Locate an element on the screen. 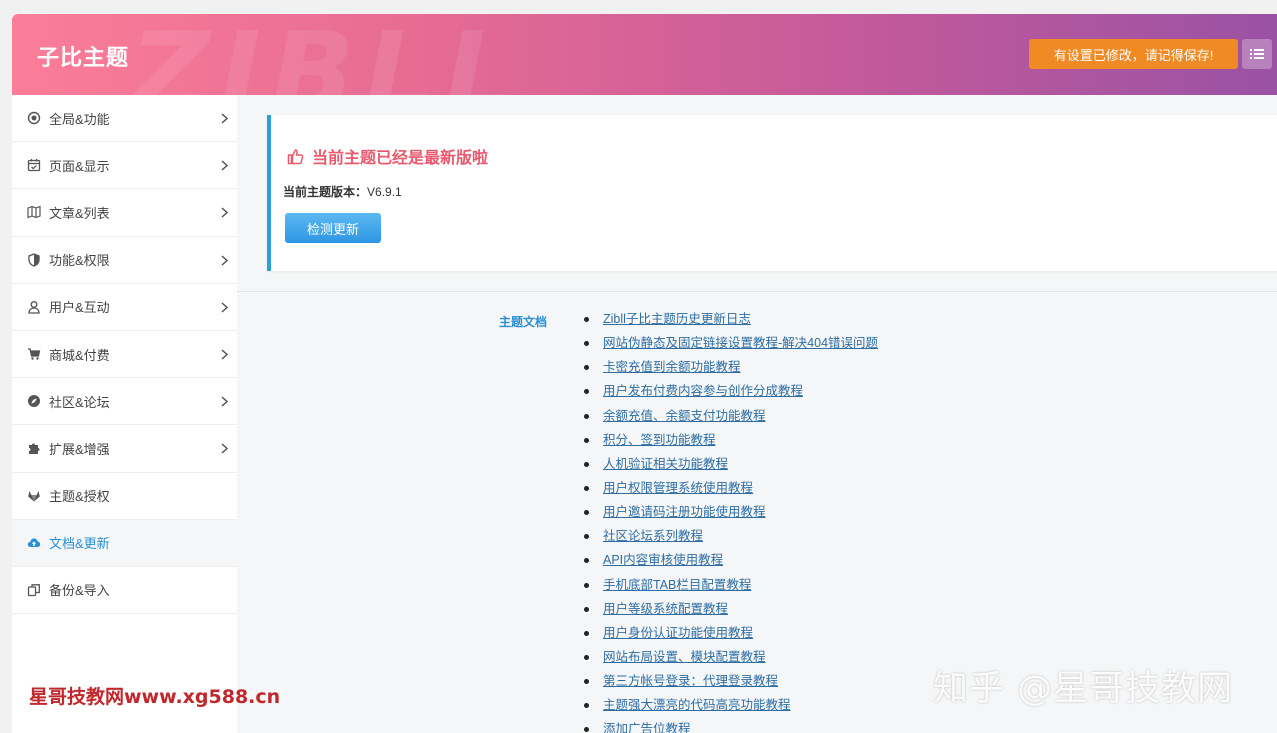 This screenshot has height=733, width=1277. doc-link: 余额充值、余额支付功能教程 is located at coordinates (684, 416).